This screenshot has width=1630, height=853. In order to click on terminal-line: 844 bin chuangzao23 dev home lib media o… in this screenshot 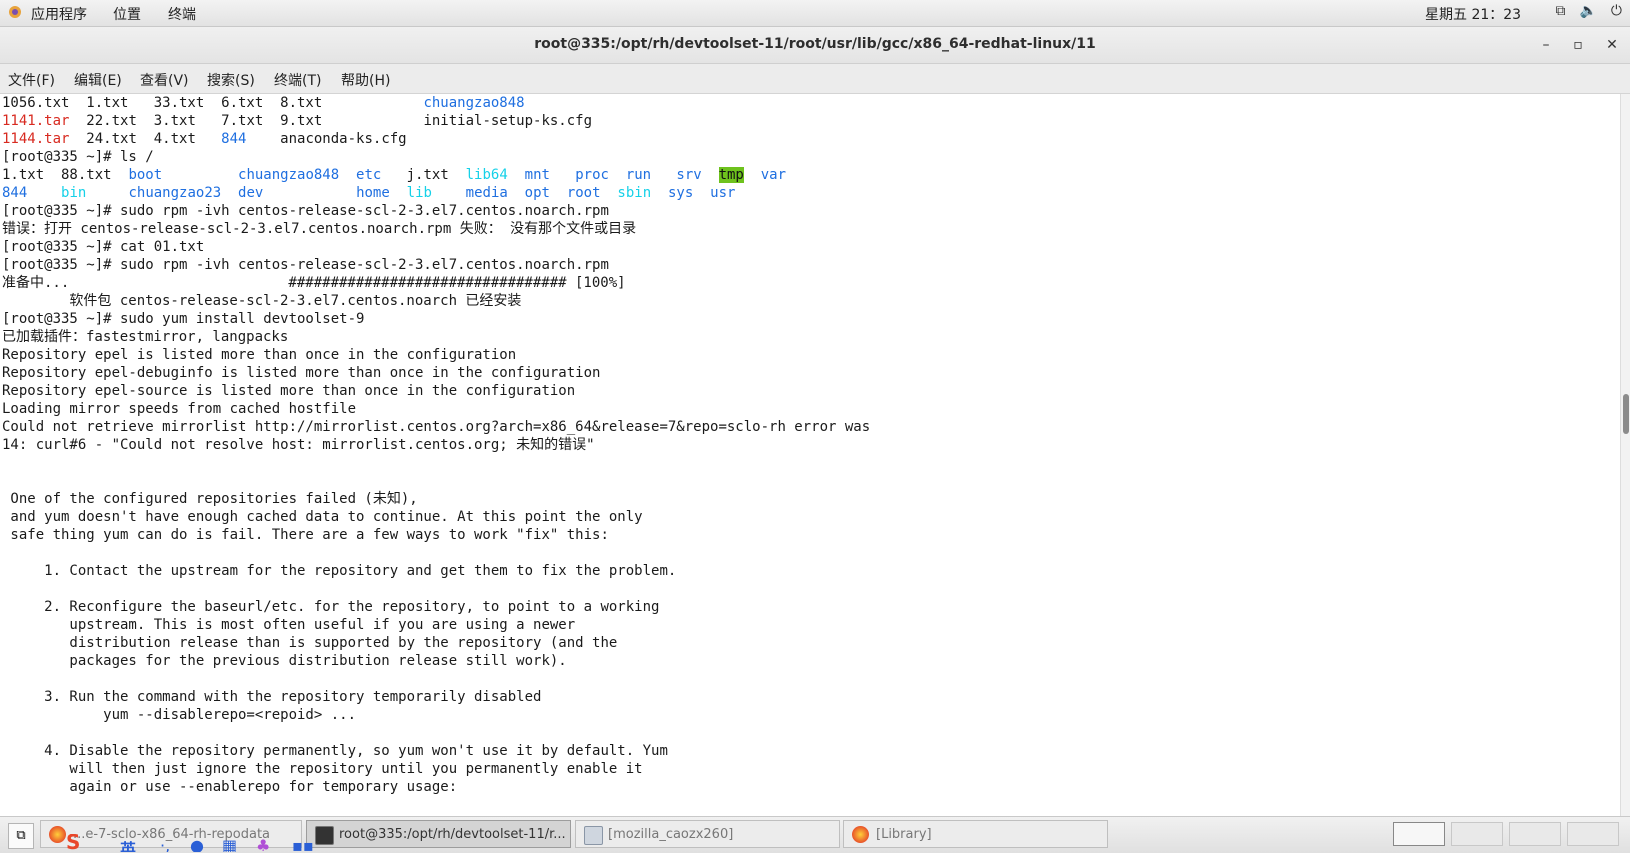, I will do `click(436, 193)`.